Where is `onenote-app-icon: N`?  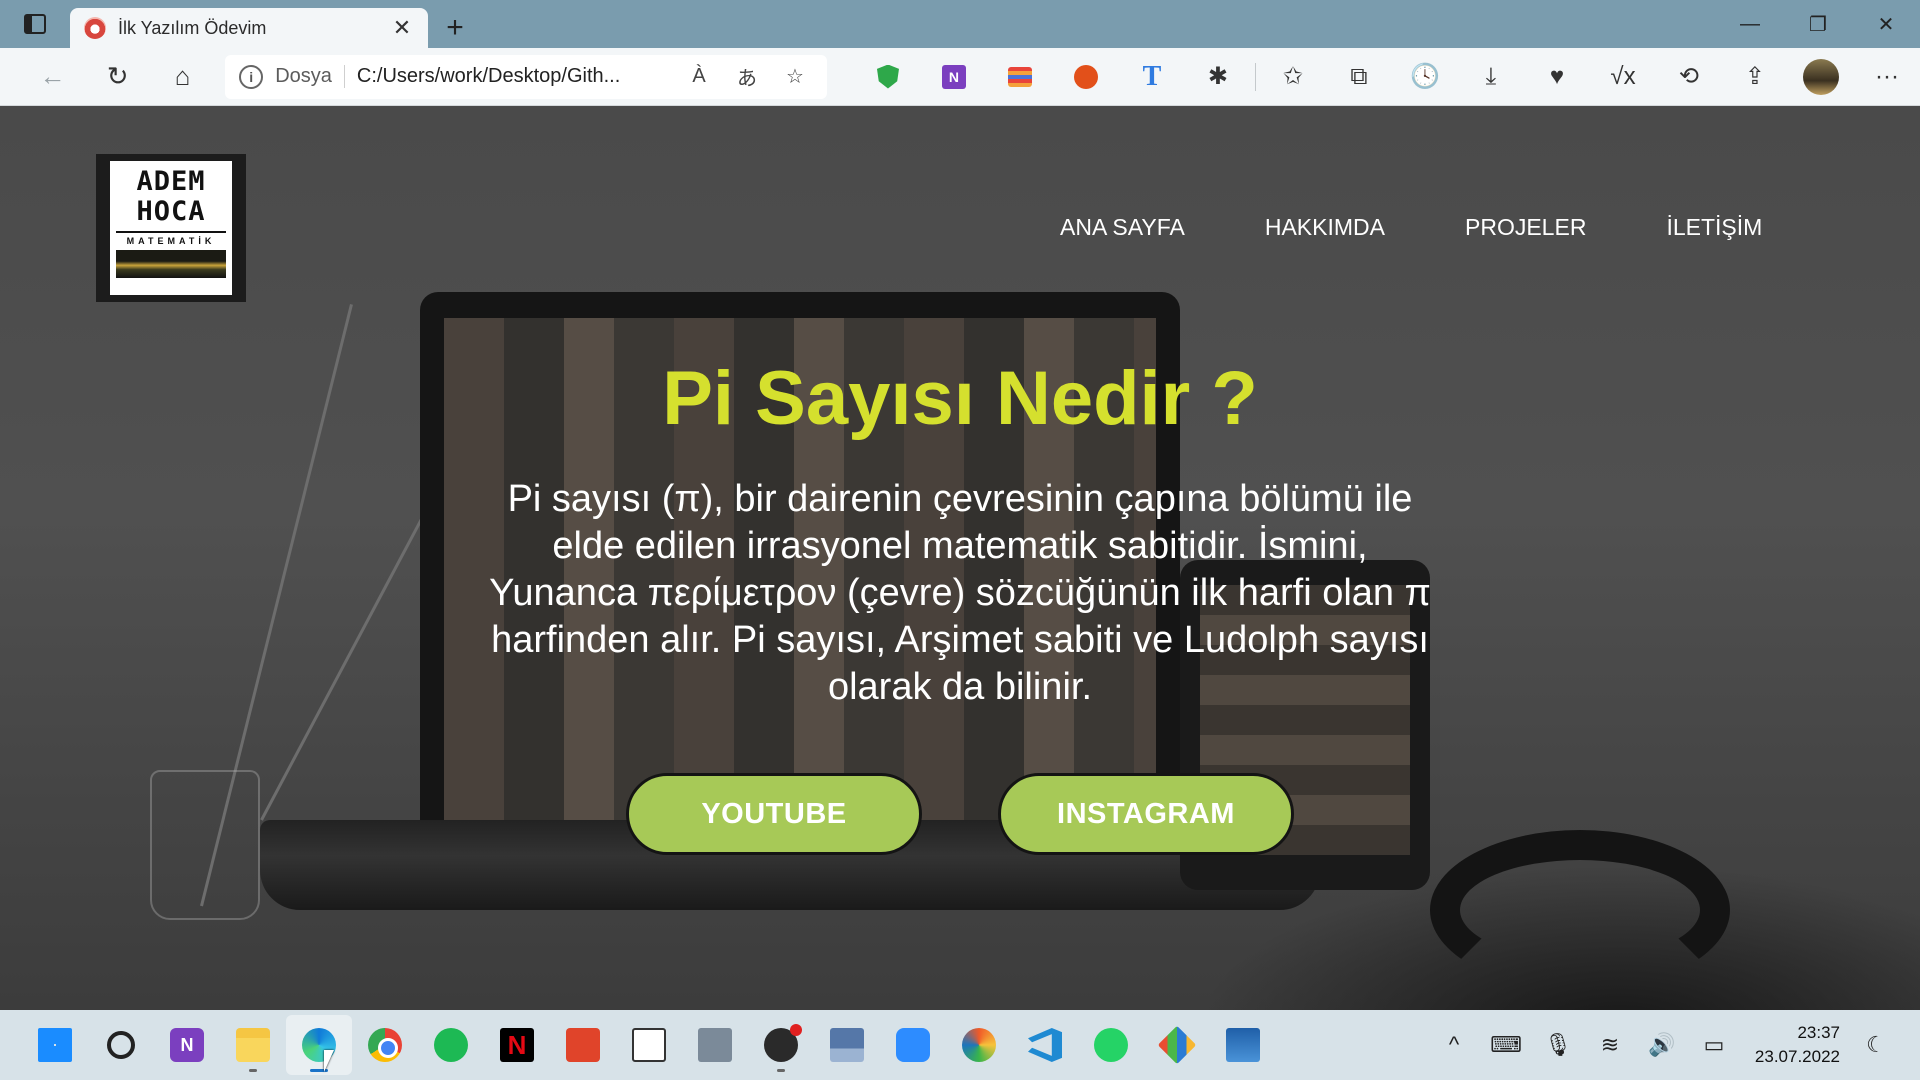 onenote-app-icon: N is located at coordinates (187, 1045).